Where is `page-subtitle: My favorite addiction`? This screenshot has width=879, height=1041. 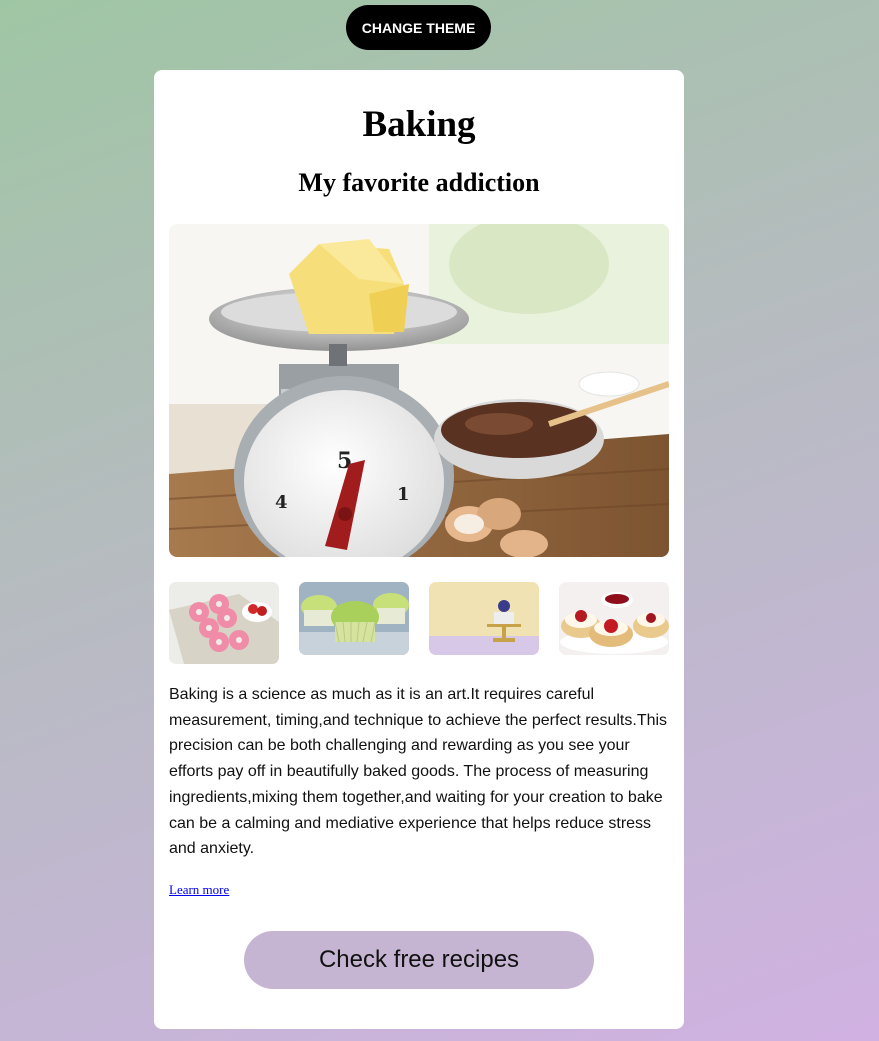
page-subtitle: My favorite addiction is located at coordinates (419, 182).